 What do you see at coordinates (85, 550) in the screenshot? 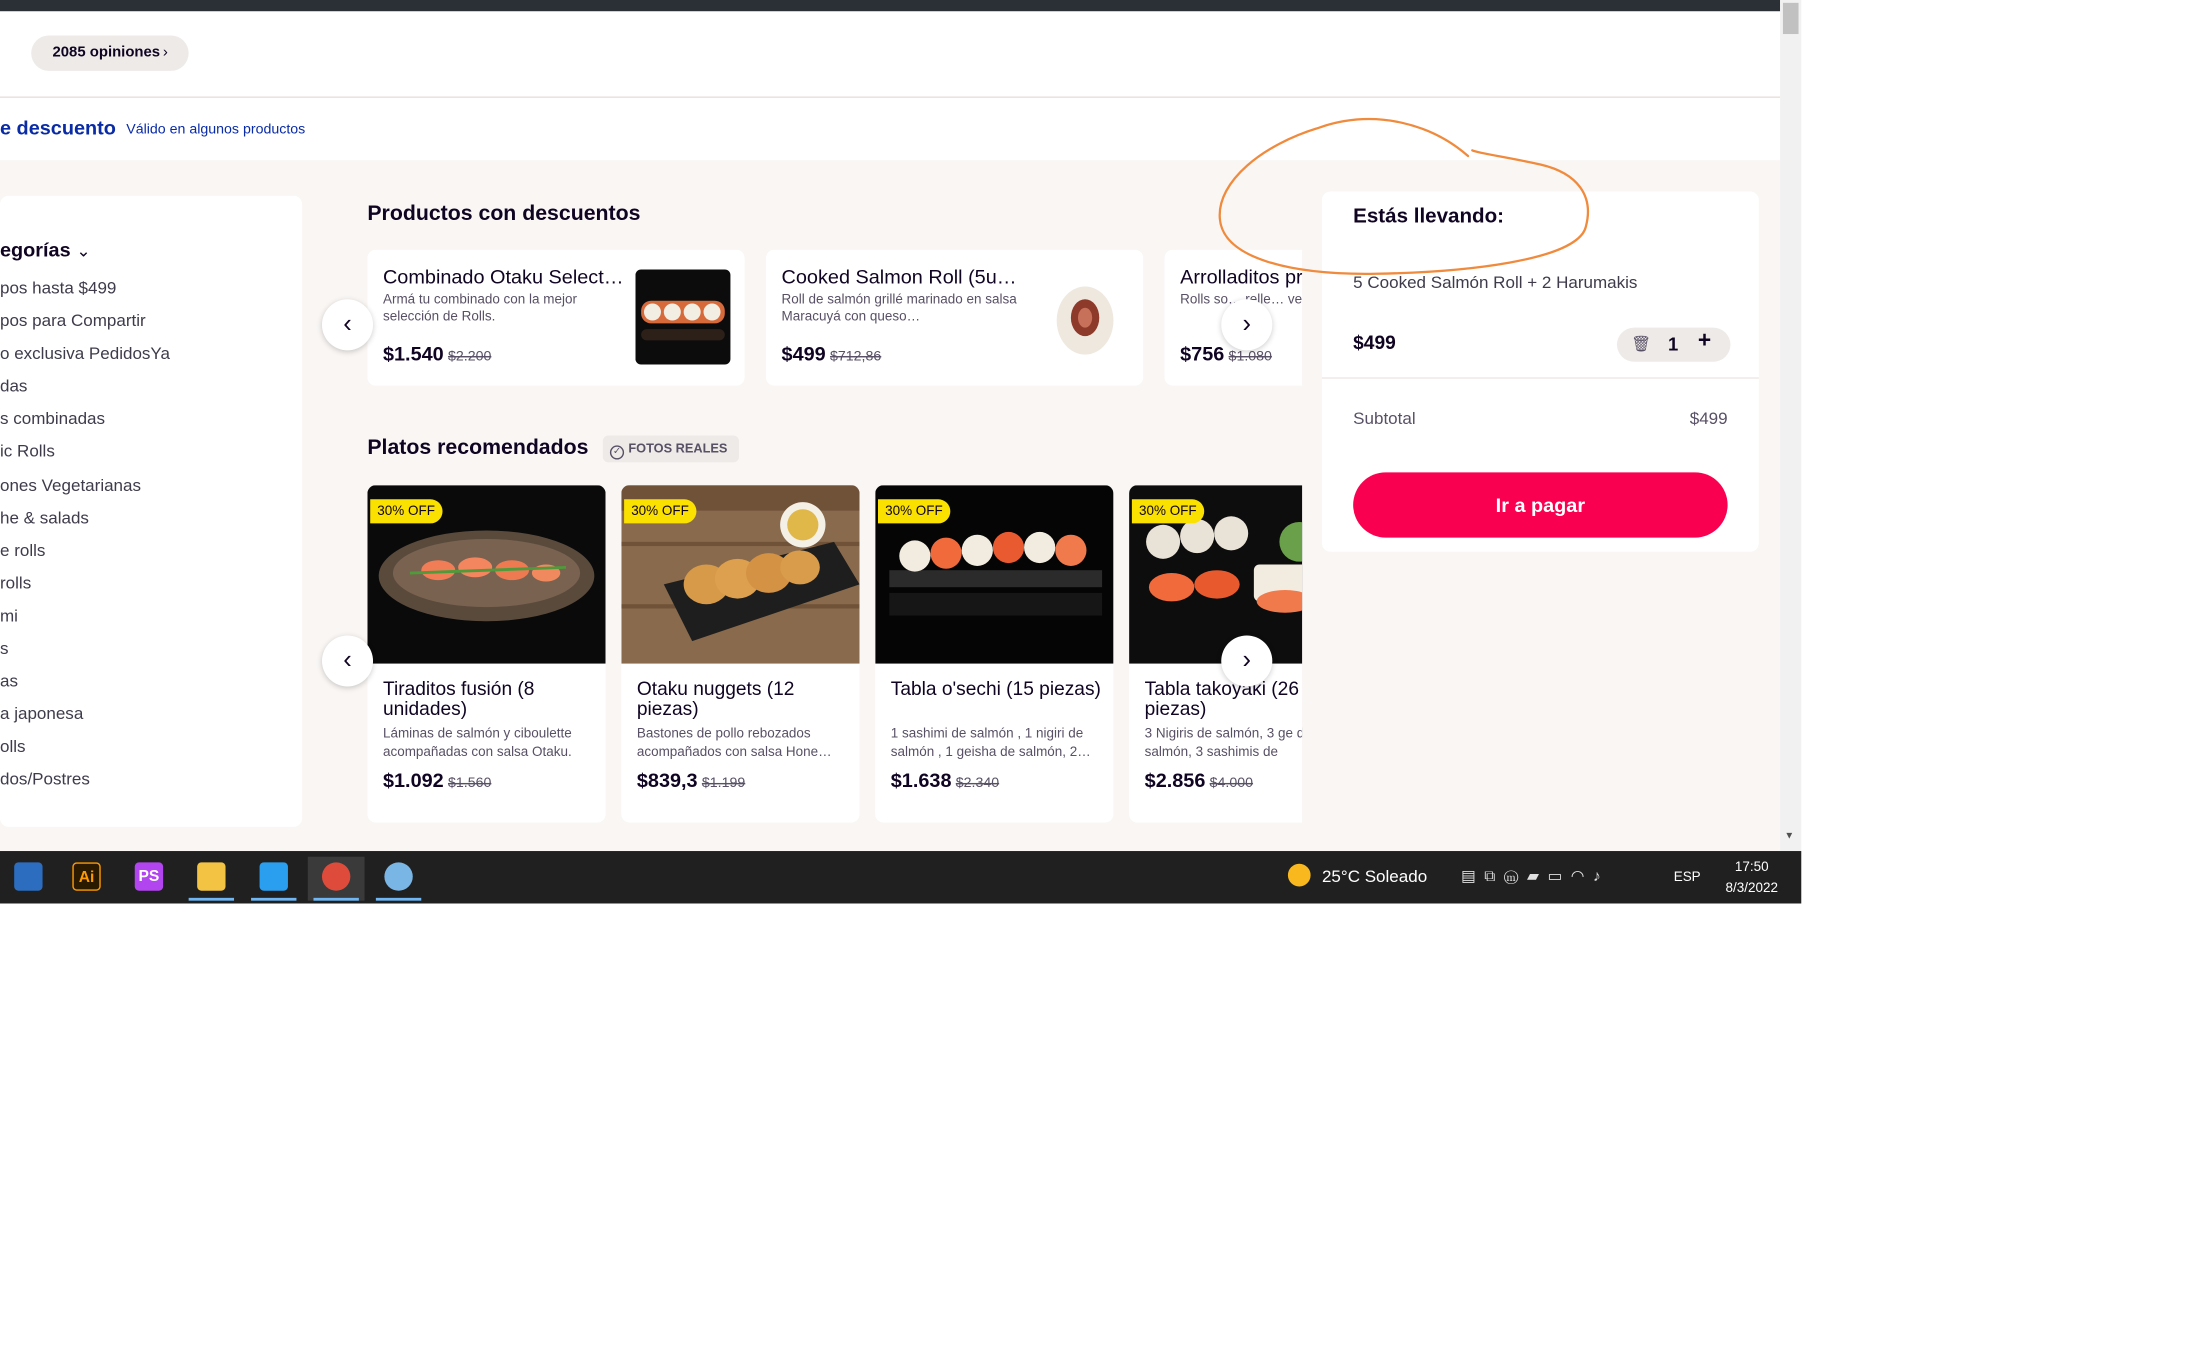
I see `category-item: e rolls` at bounding box center [85, 550].